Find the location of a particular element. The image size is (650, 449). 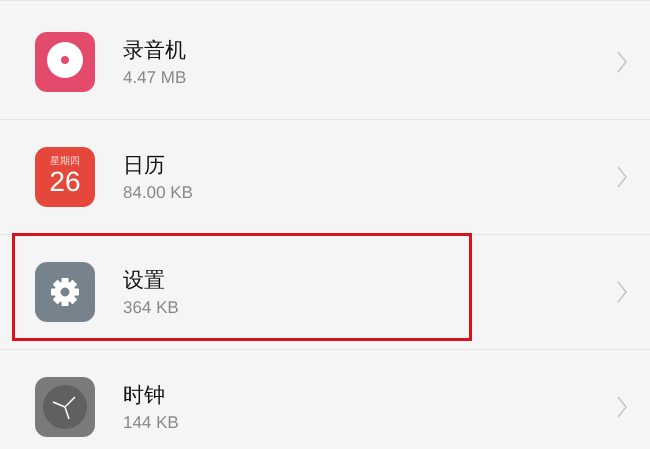

clock-app-icon is located at coordinates (65, 407).